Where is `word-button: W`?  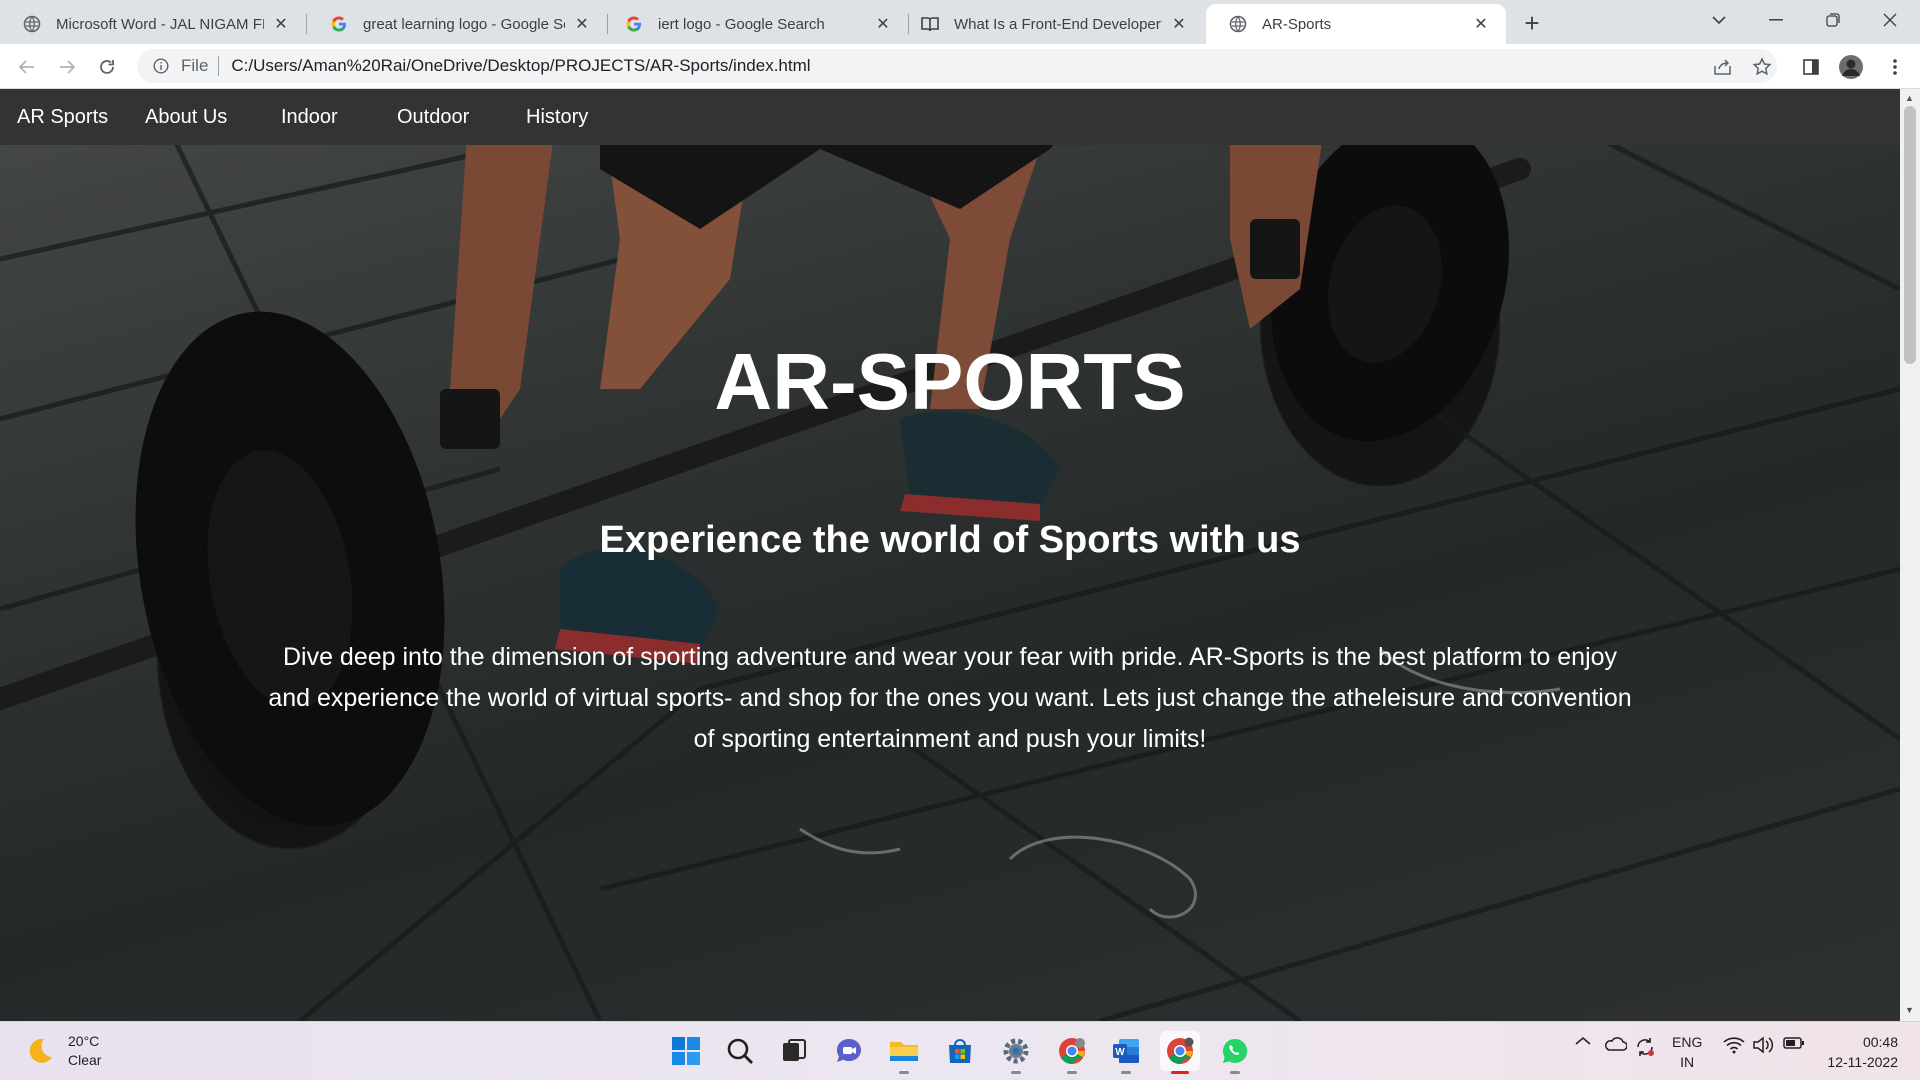
word-button: W is located at coordinates (1126, 1052).